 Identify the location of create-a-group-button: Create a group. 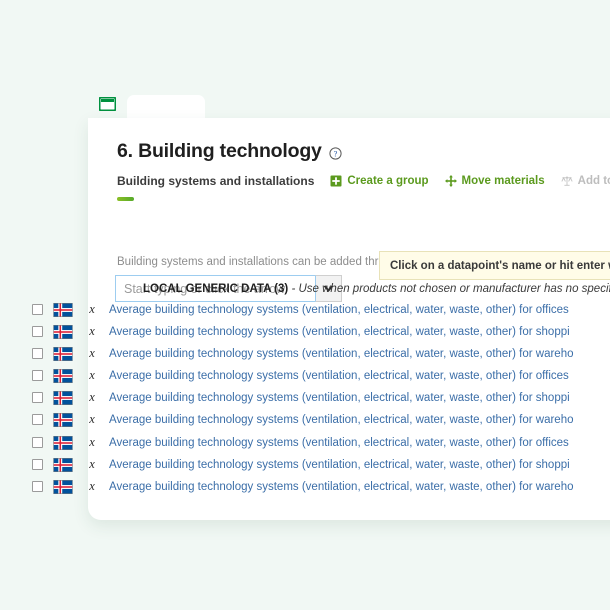
(379, 181).